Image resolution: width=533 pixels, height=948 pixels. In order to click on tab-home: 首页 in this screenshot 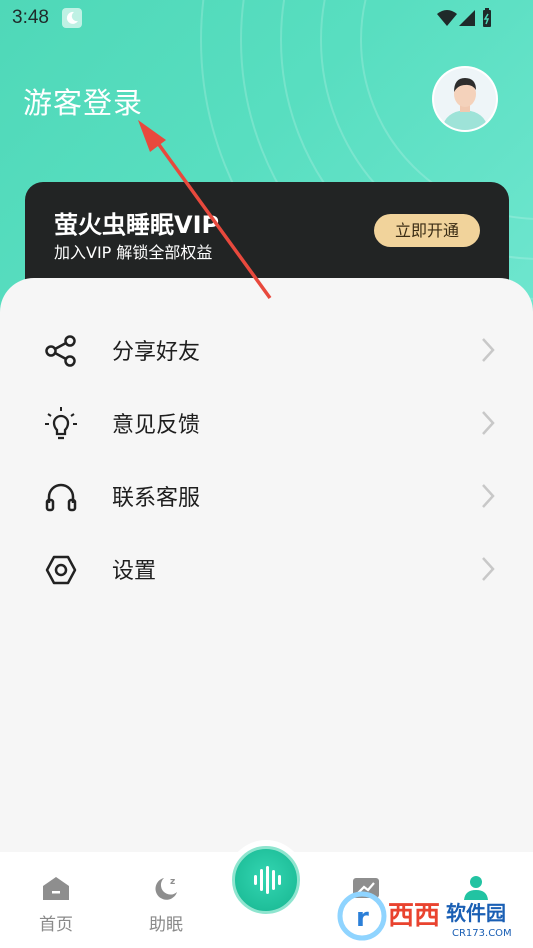, I will do `click(56, 900)`.